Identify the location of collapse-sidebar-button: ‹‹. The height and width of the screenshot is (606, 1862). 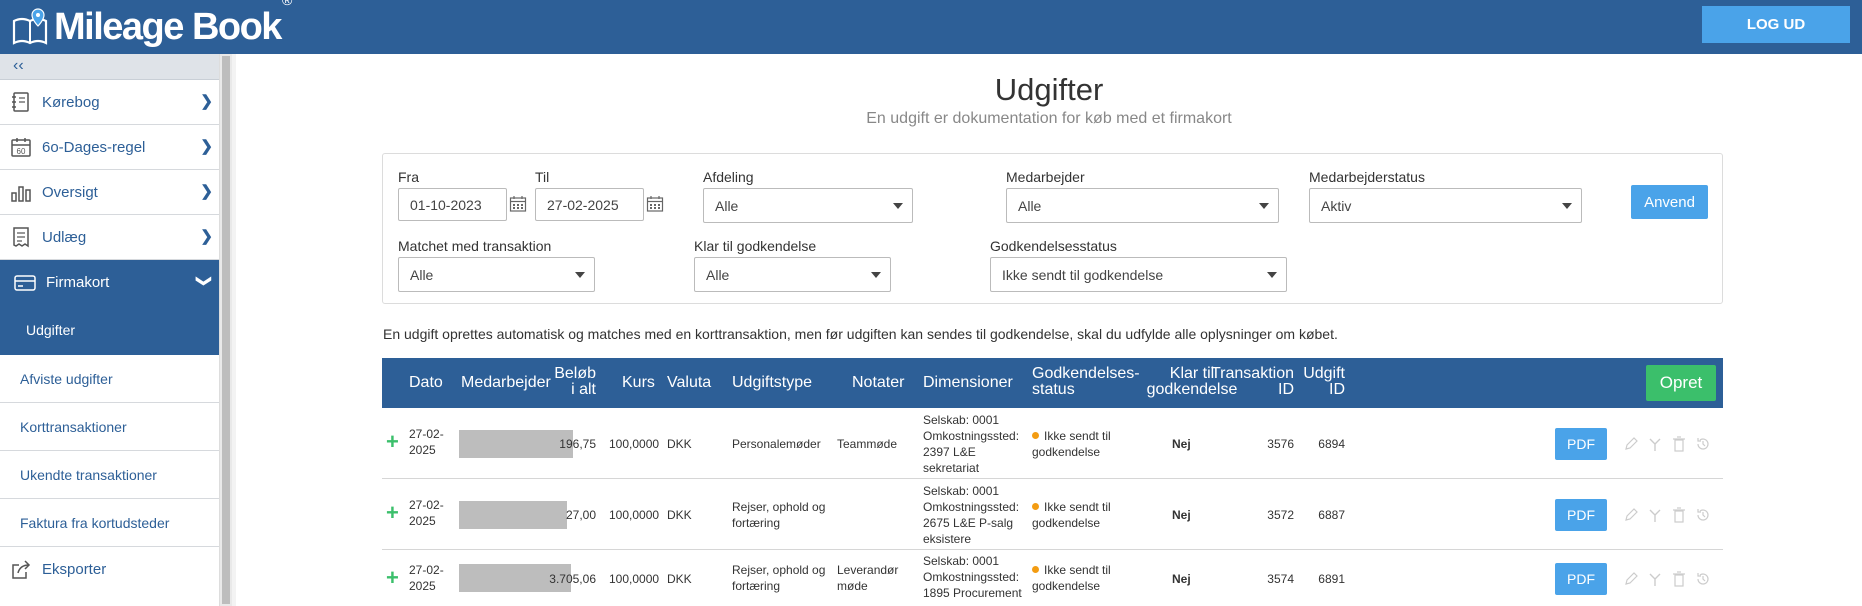
(109, 67).